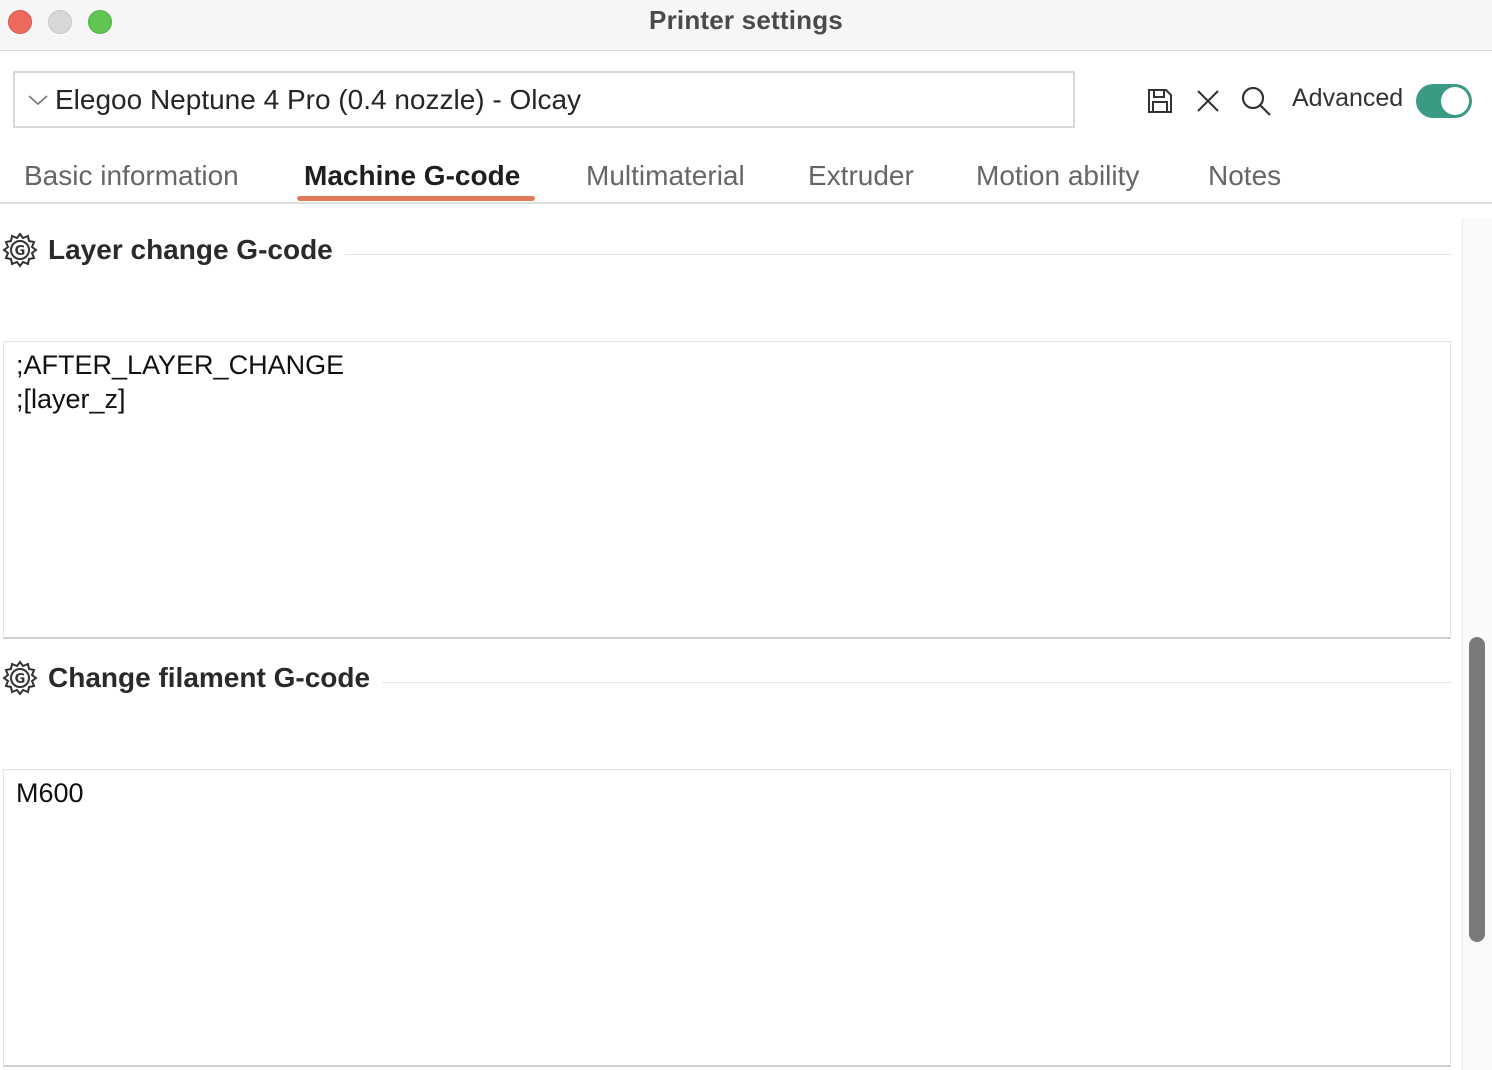 The image size is (1492, 1070). Describe the element at coordinates (215, 678) in the screenshot. I see `section-title-change-filament: Change filament G-code` at that location.